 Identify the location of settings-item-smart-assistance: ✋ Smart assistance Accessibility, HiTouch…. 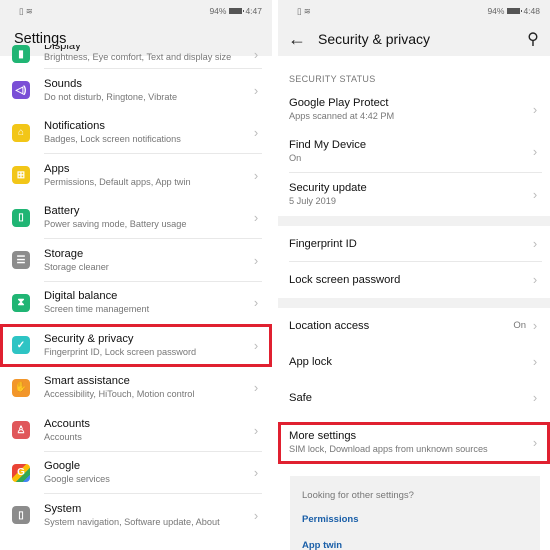
(136, 388).